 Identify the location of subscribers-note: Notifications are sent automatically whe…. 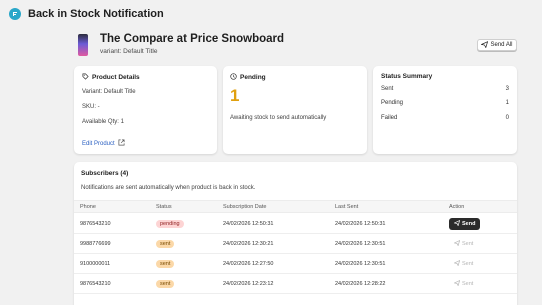
(168, 188).